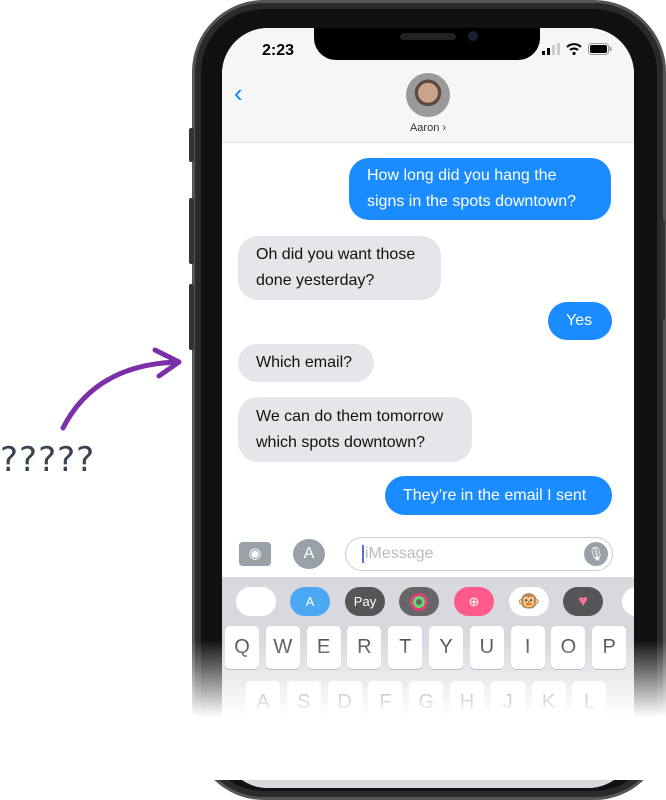  I want to click on volume-up-button, so click(191, 231).